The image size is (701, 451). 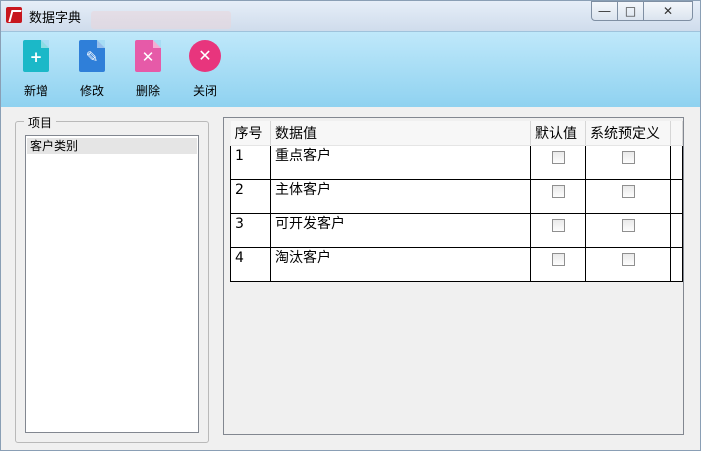 I want to click on cell-index: 3, so click(x=250, y=230).